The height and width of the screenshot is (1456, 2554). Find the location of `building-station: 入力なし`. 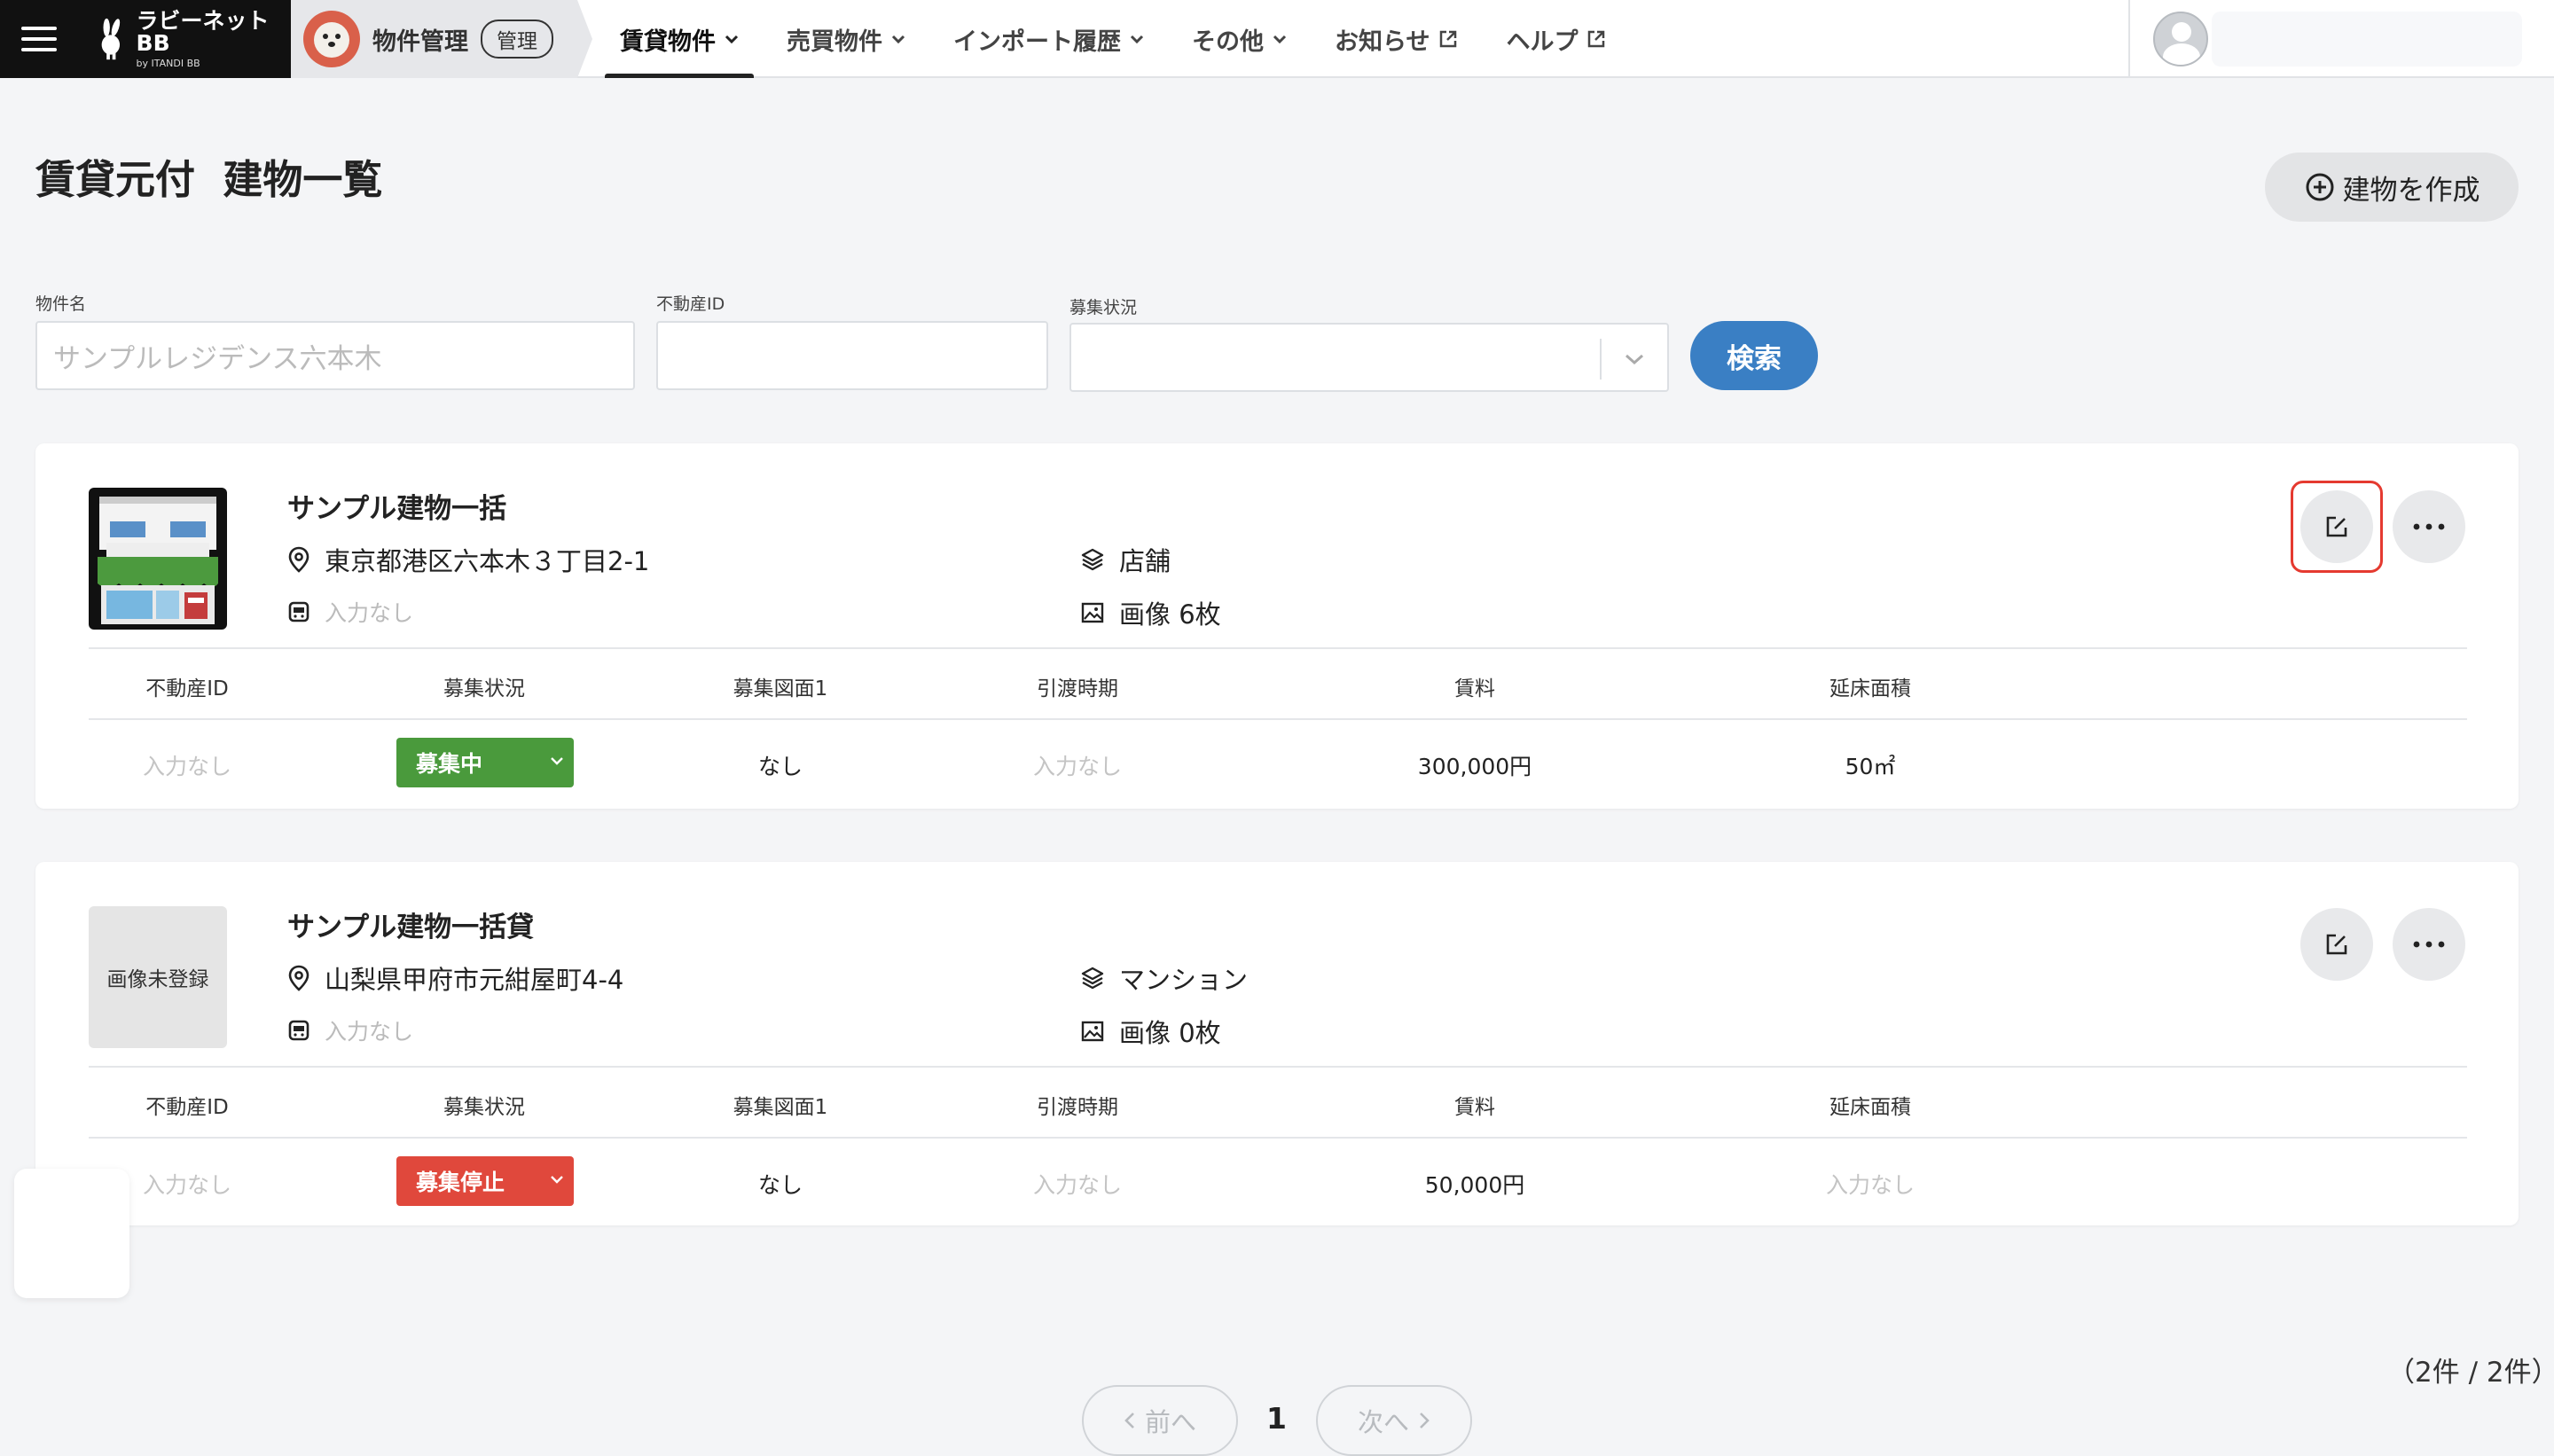

building-station: 入力なし is located at coordinates (350, 612).